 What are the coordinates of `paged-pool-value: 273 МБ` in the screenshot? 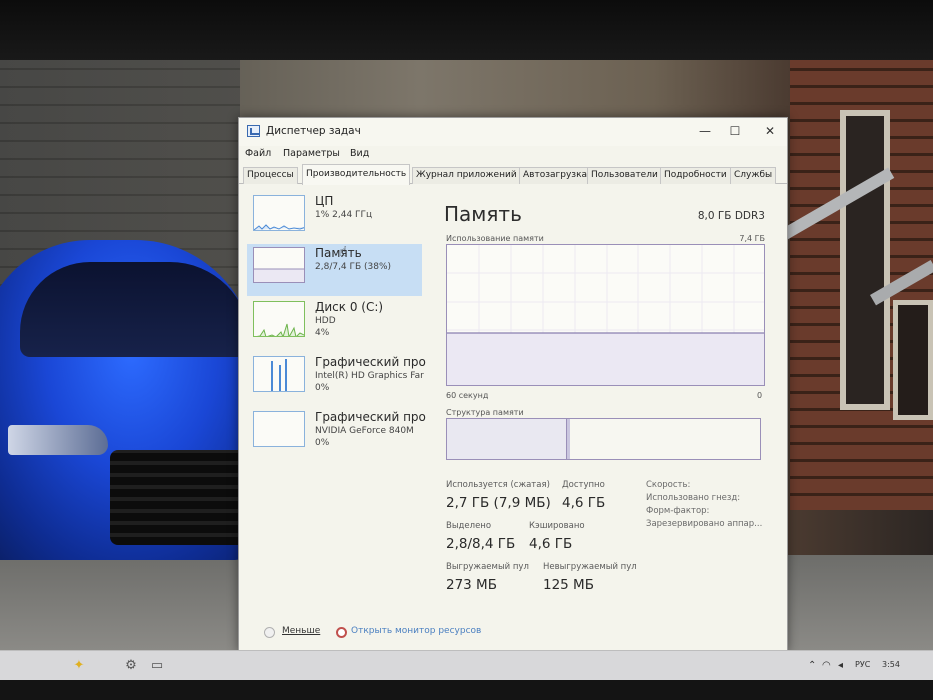 It's located at (471, 585).